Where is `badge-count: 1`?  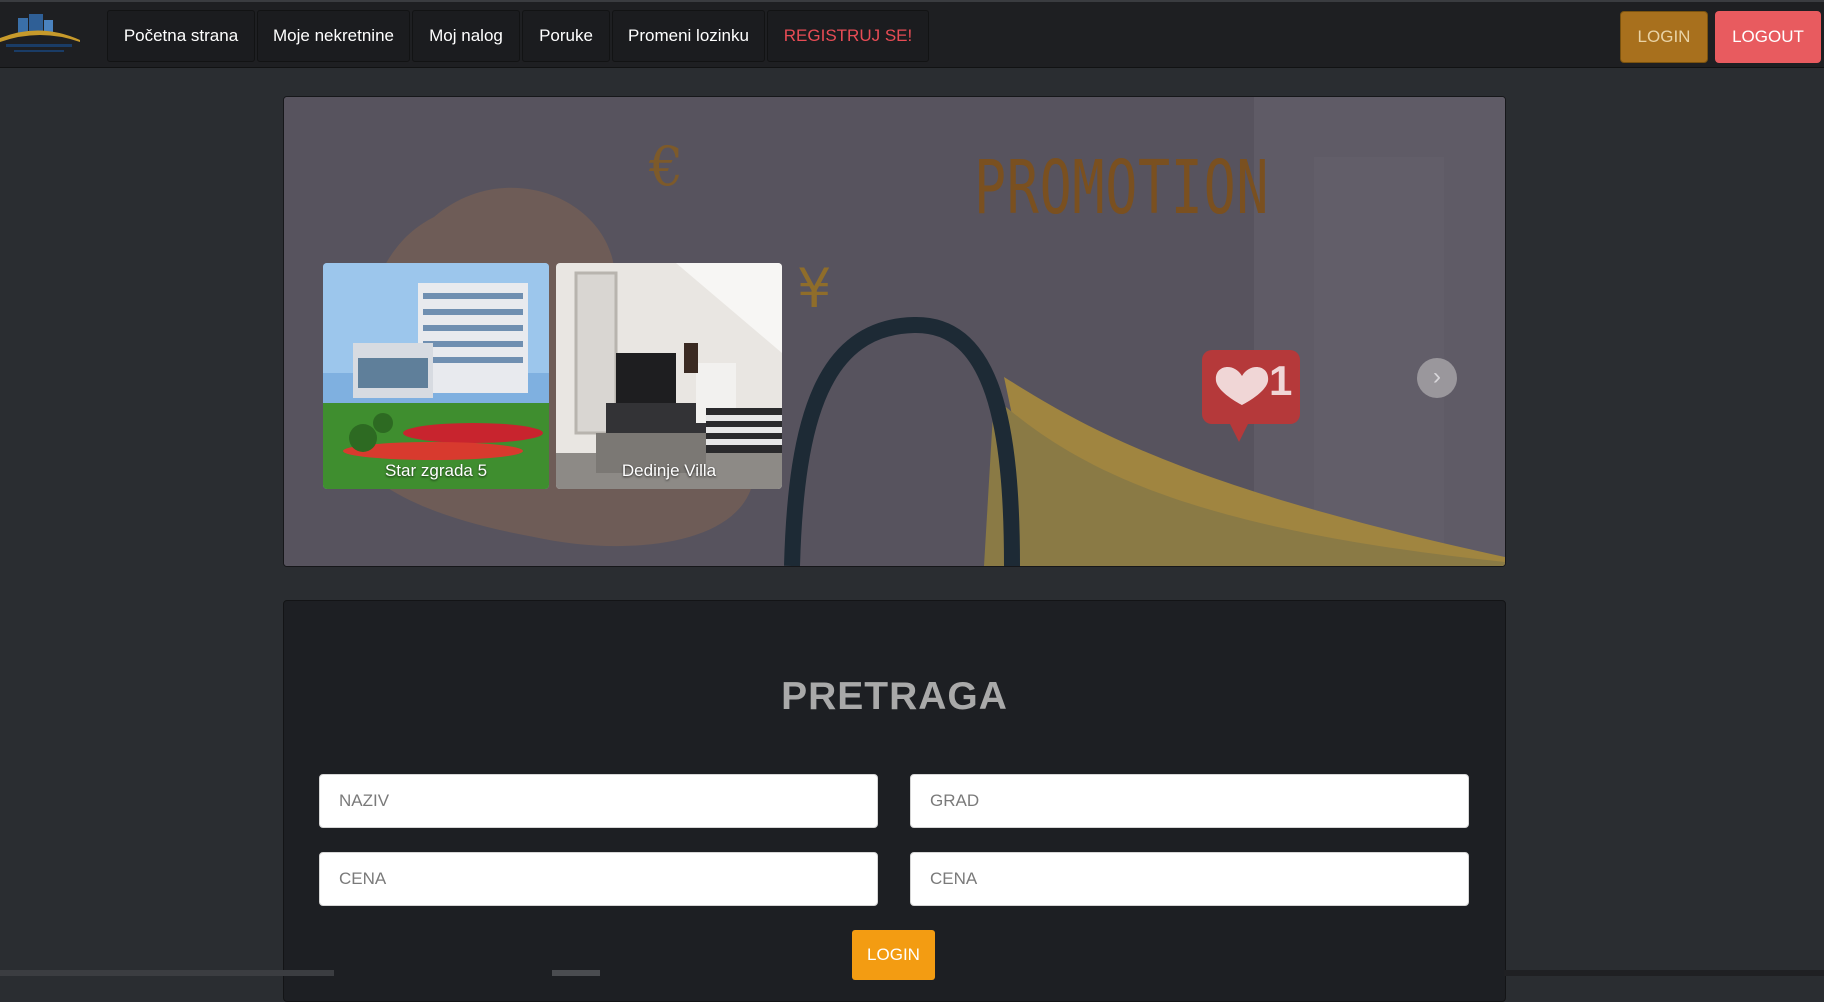
badge-count: 1 is located at coordinates (1281, 380).